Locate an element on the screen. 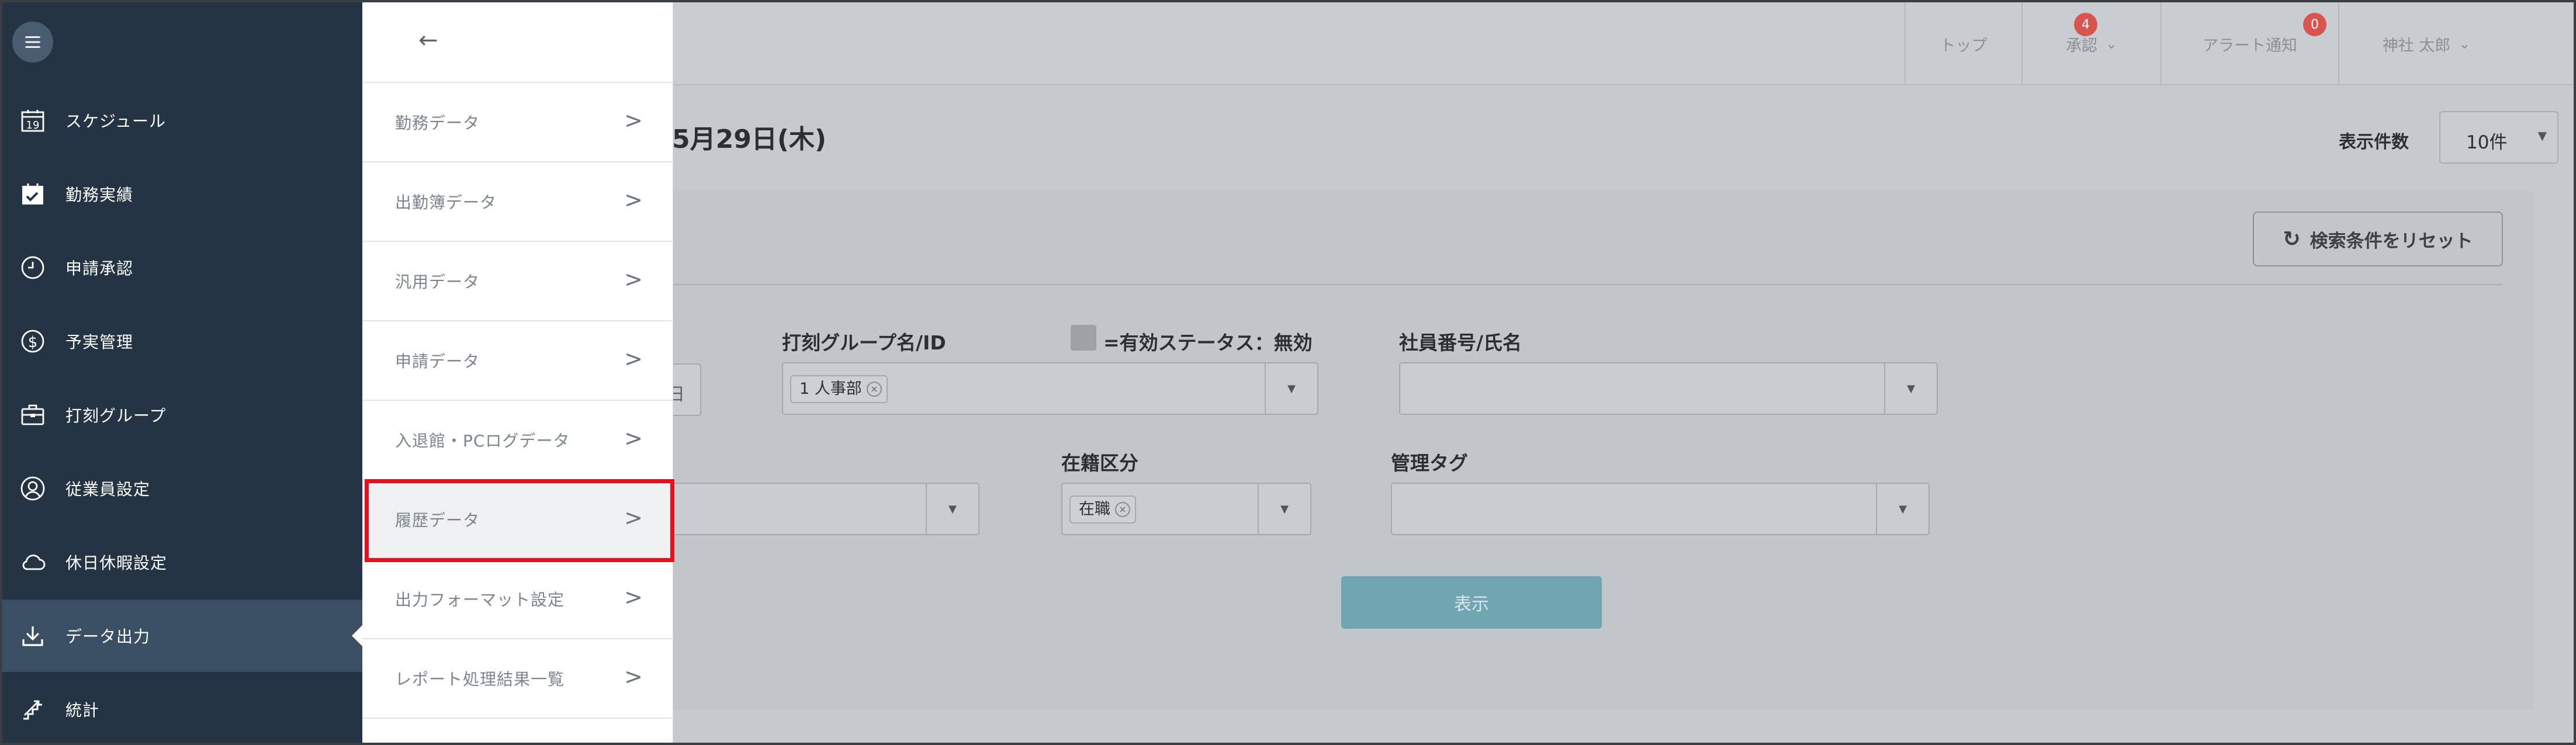 This screenshot has height=745, width=2576. submenu-item-general-data: 汎用データ > is located at coordinates (517, 281).